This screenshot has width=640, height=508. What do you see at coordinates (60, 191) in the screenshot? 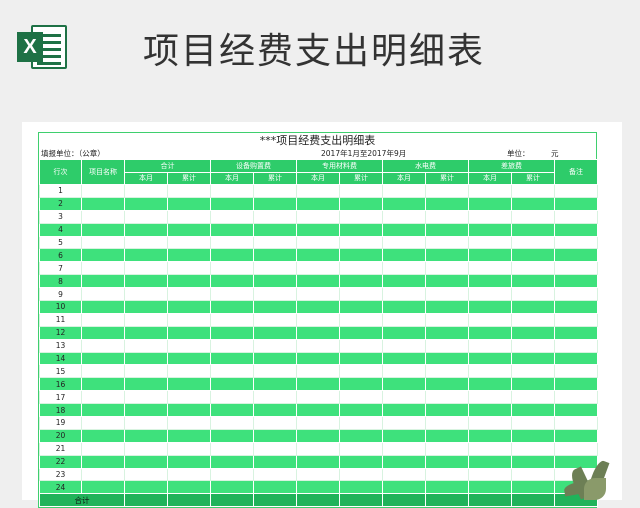
I see `row-number-cell: 1` at bounding box center [60, 191].